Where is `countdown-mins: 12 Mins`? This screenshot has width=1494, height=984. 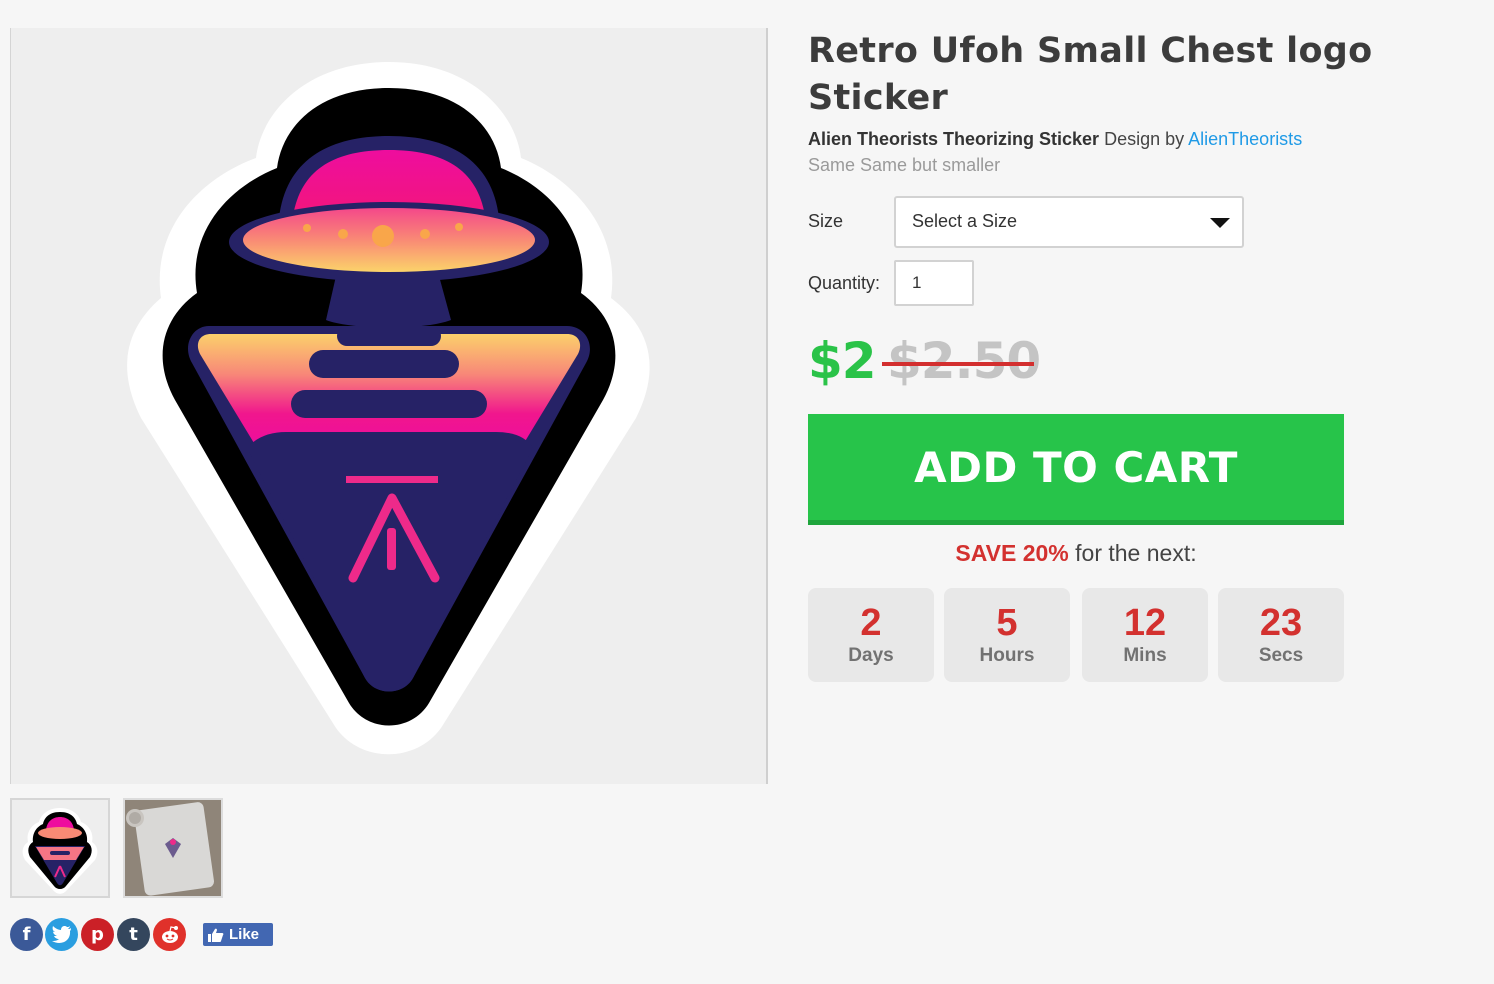 countdown-mins: 12 Mins is located at coordinates (1145, 635).